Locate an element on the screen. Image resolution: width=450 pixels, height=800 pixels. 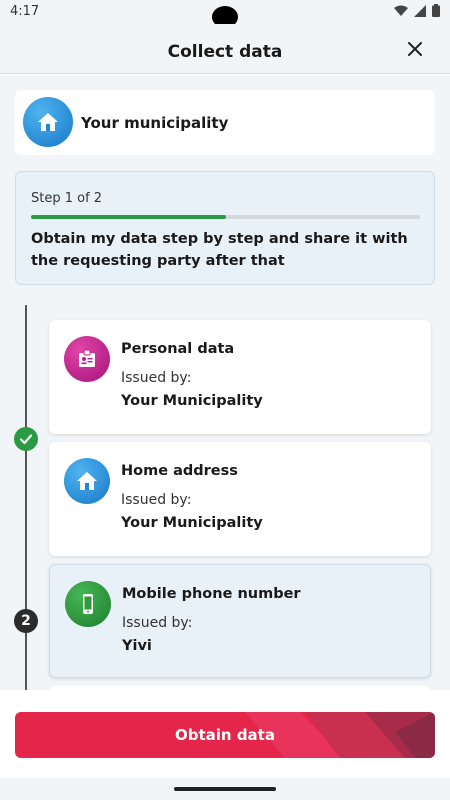
page-title: Collect data is located at coordinates (225, 52).